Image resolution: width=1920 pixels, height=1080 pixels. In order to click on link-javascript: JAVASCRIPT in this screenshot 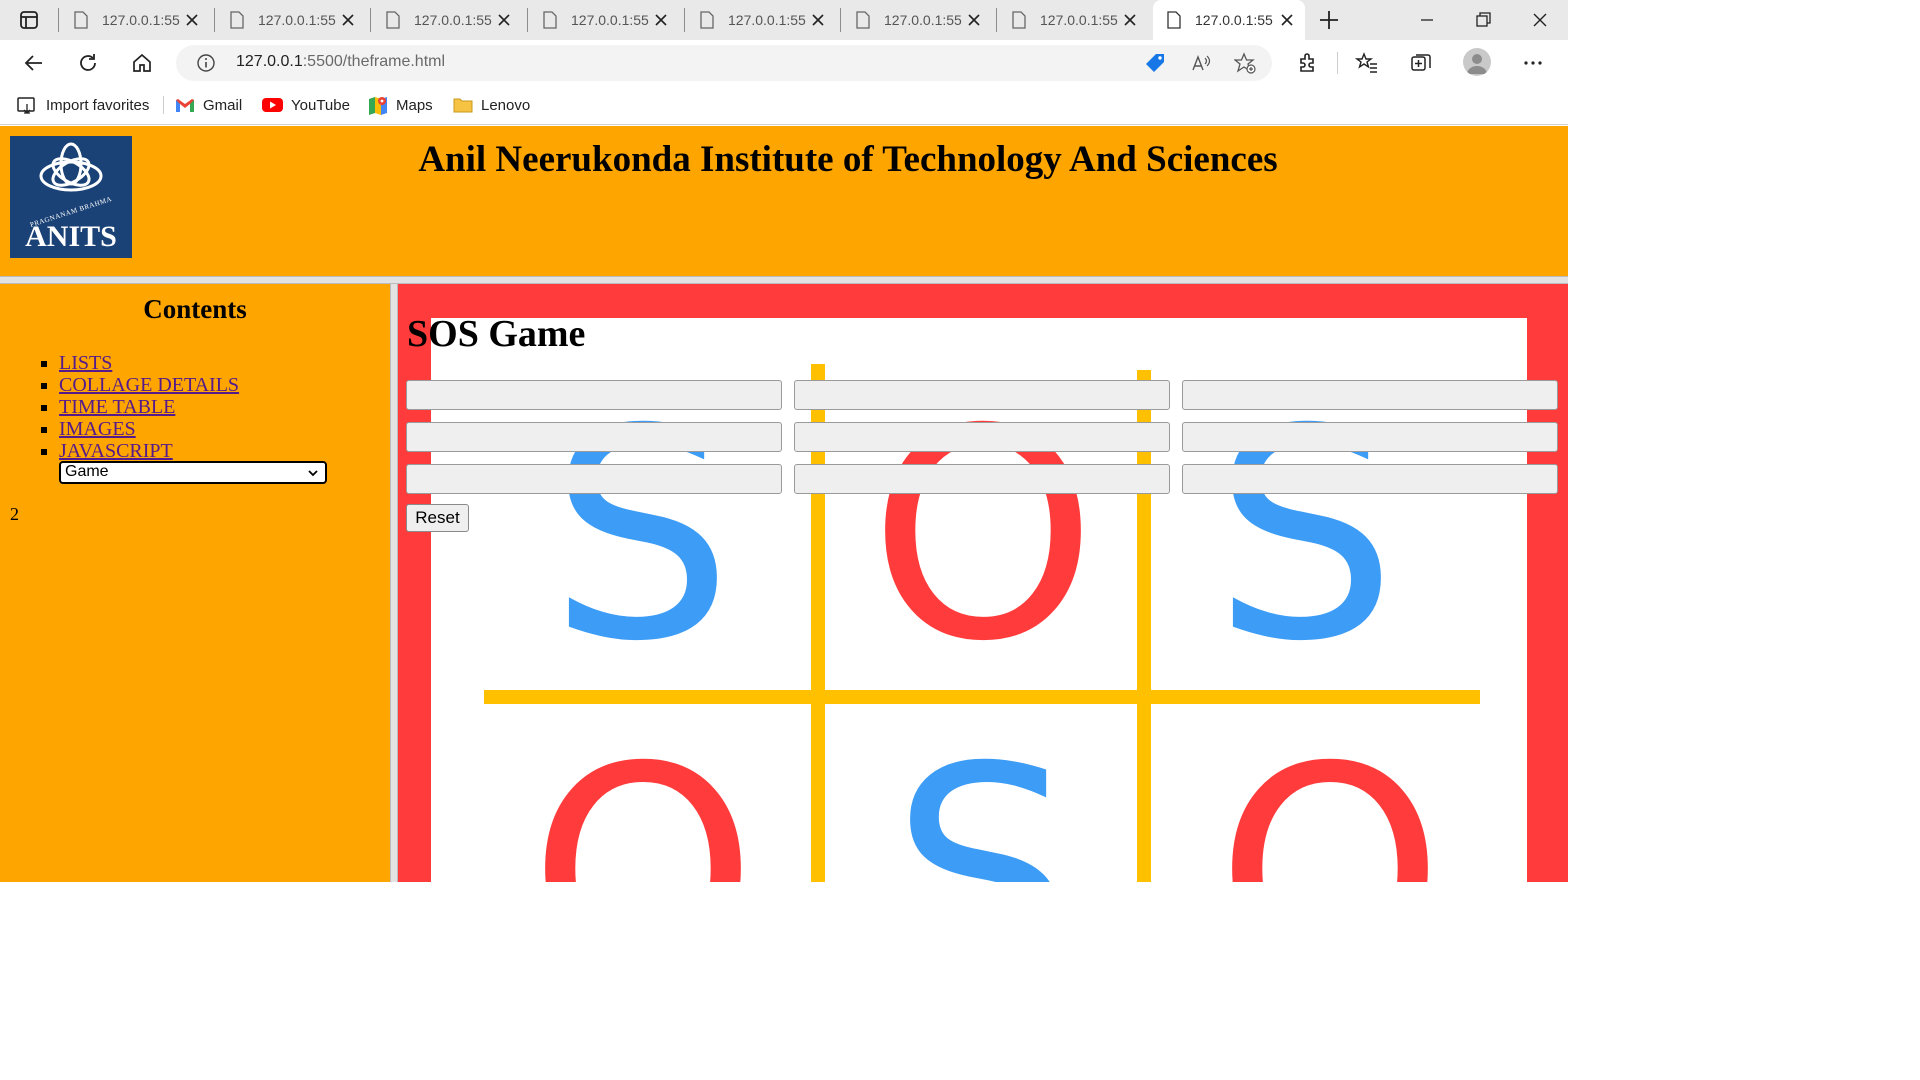, I will do `click(116, 451)`.